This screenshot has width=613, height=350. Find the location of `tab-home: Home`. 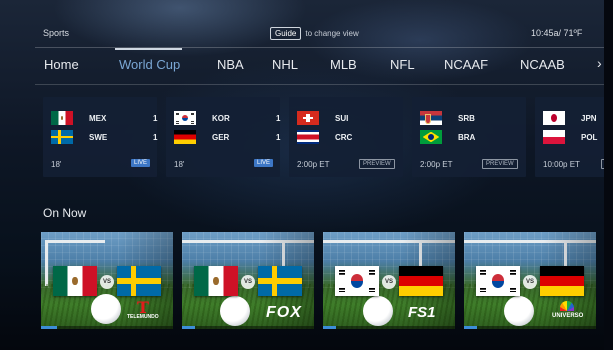

tab-home: Home is located at coordinates (61, 64).